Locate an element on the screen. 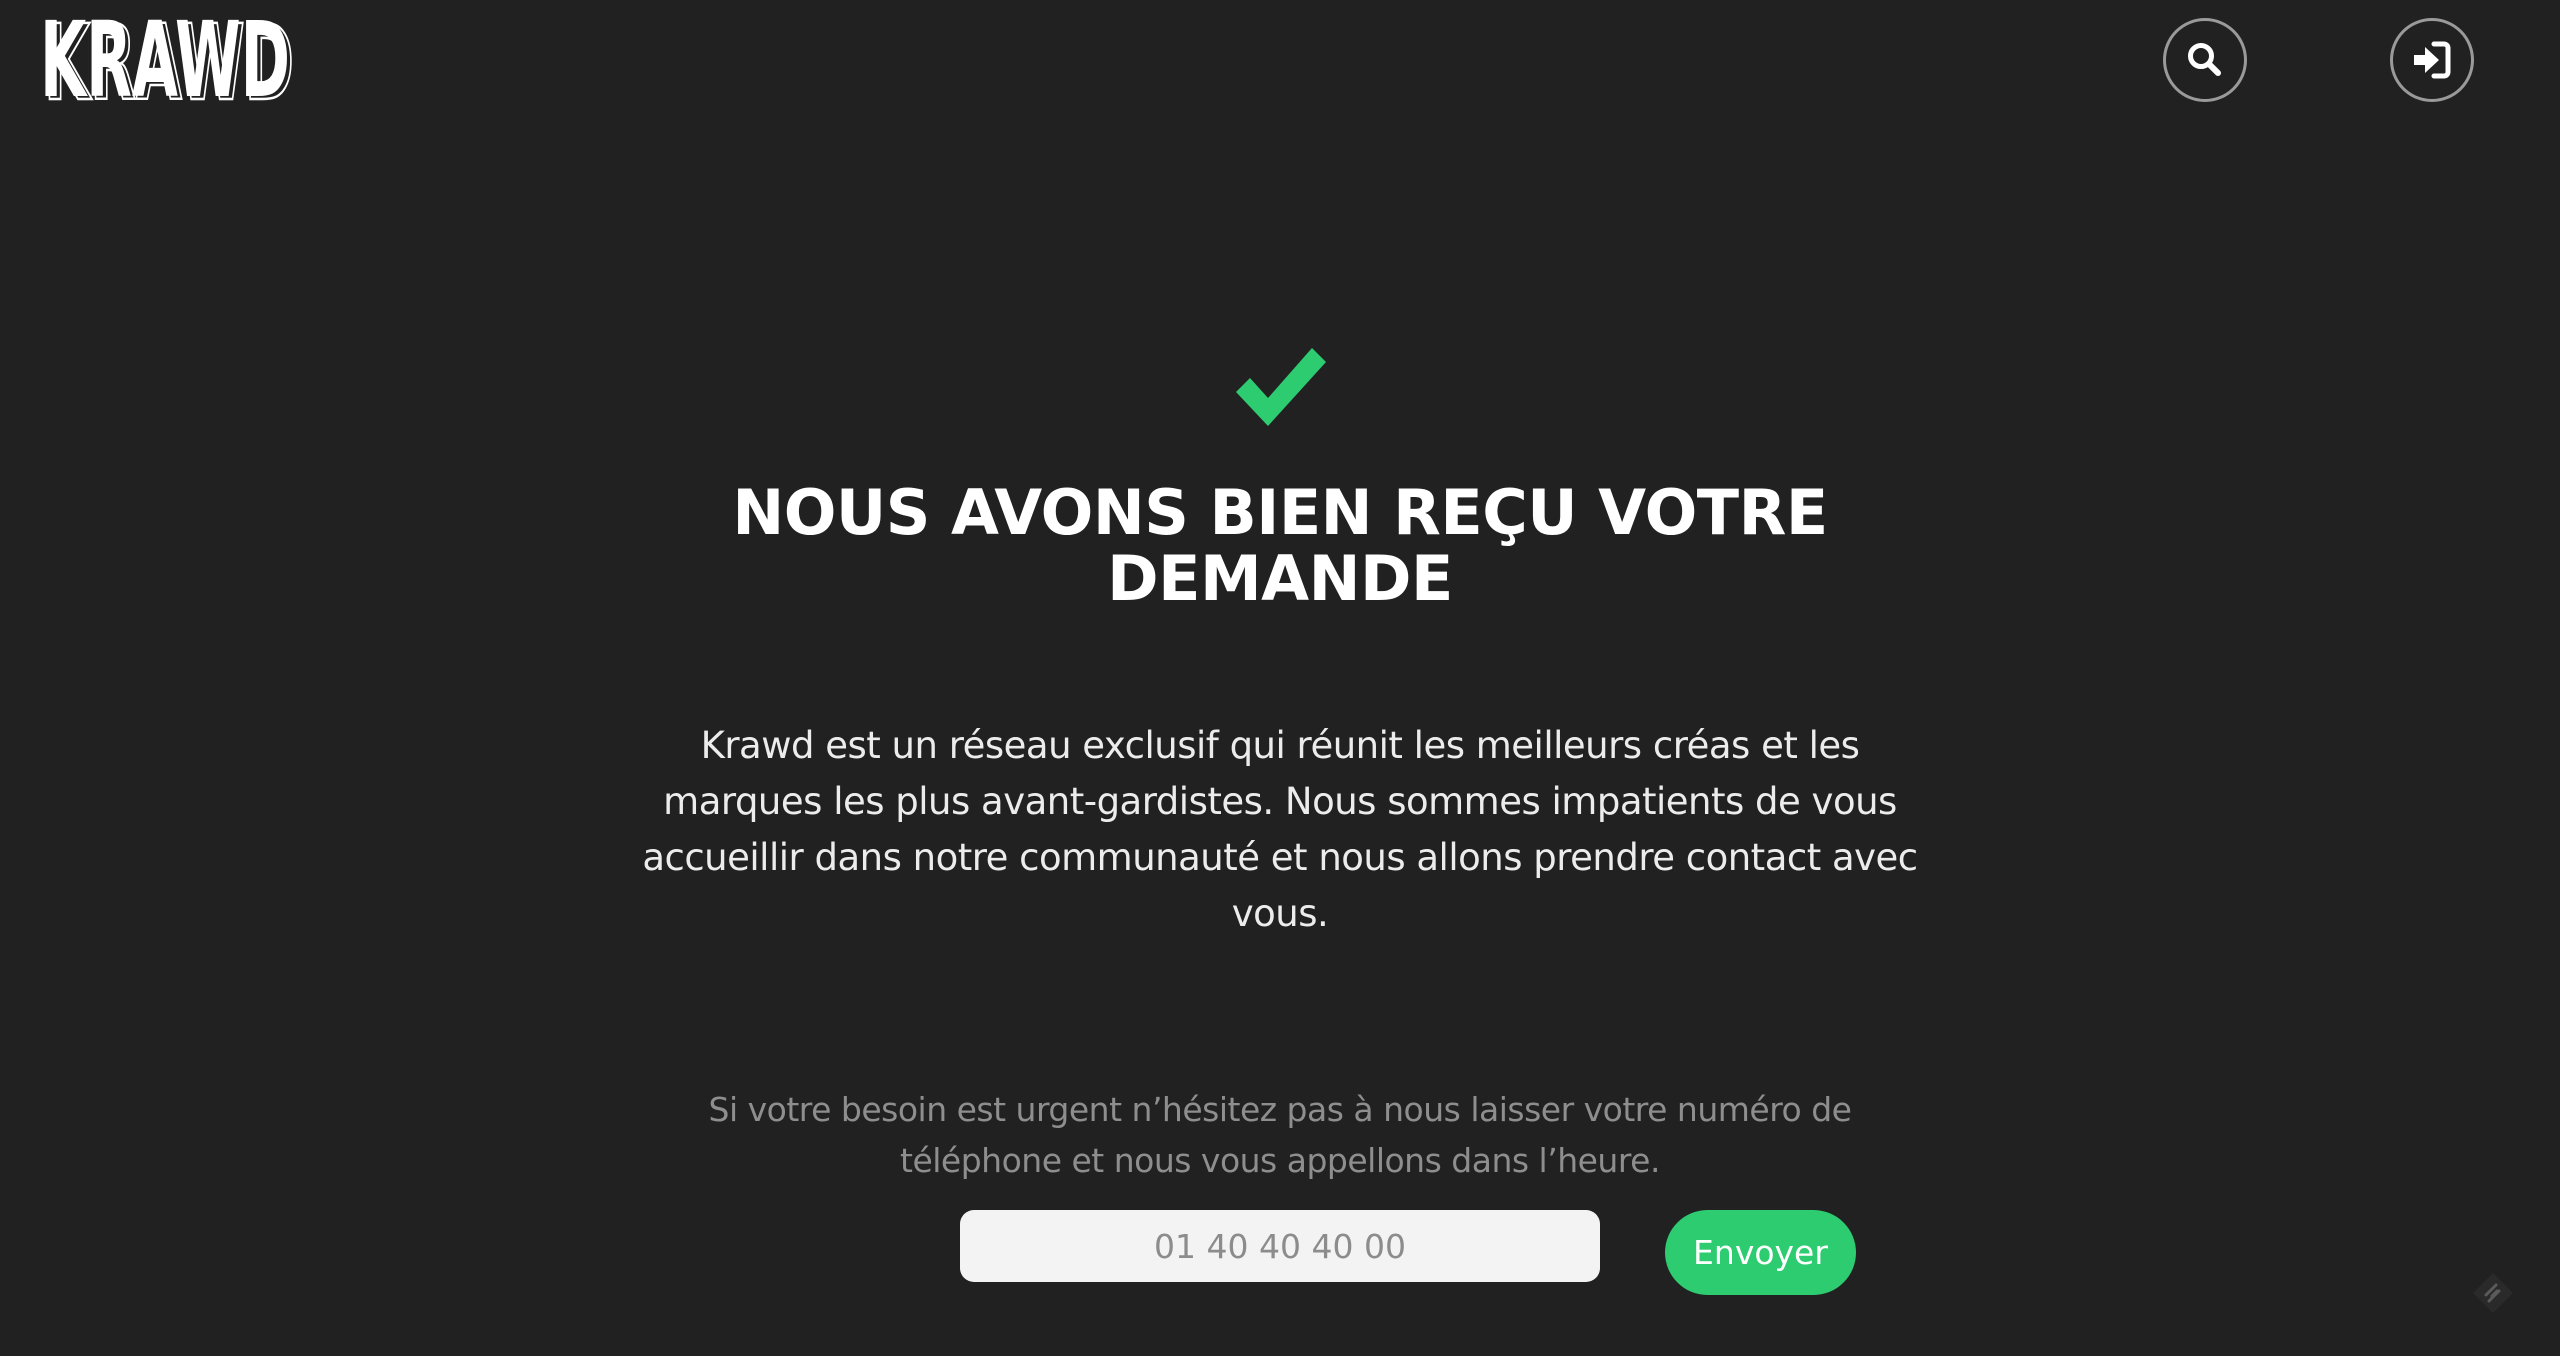 This screenshot has height=1356, width=2560. confirmation-title: NOUS AVONS BIEN REÇU VOTRE DEMANDE is located at coordinates (1280, 546).